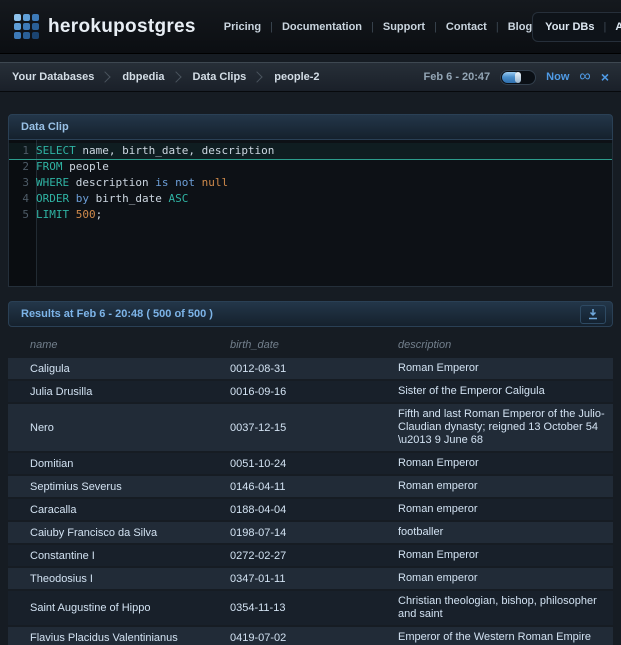 This screenshot has width=621, height=645. Describe the element at coordinates (61, 391) in the screenshot. I see `cell-name: Julia Drusilla` at that location.